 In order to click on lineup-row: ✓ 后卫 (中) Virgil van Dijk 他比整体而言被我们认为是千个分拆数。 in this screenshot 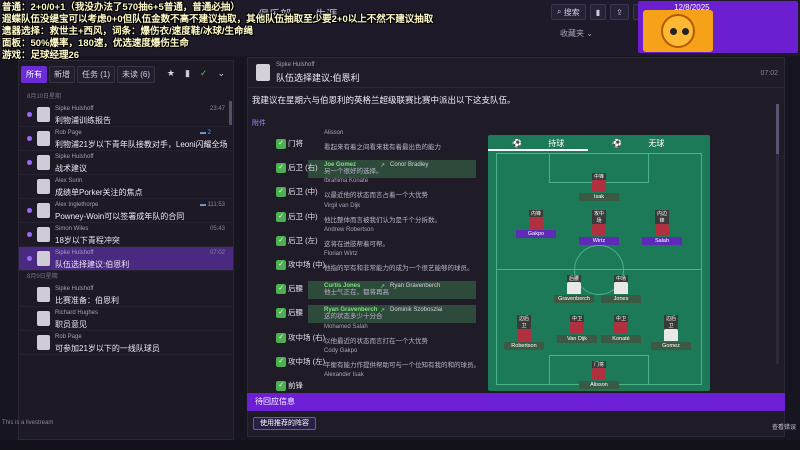, I will do `click(372, 216)`.